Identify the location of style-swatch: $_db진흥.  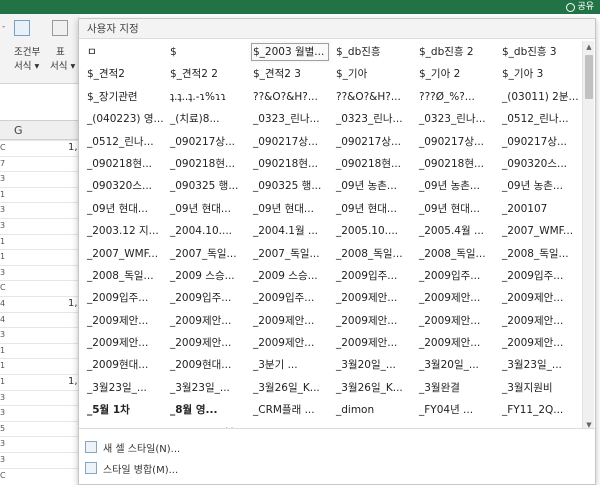
(373, 52).